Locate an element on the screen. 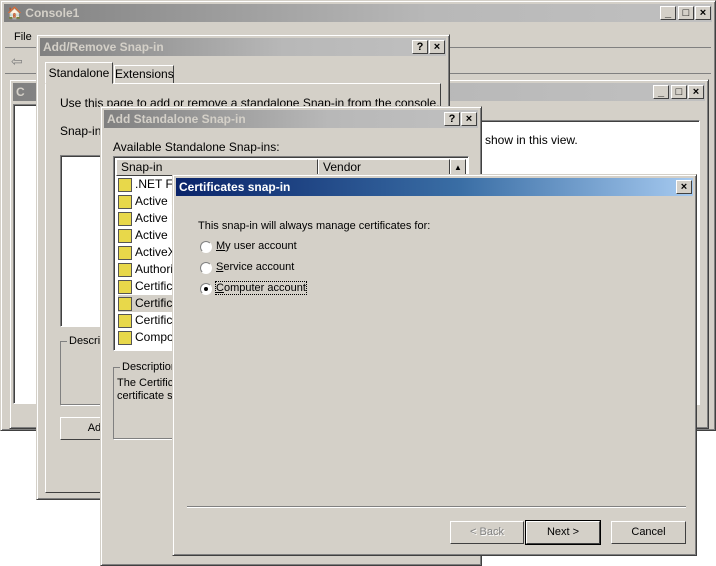 This screenshot has height=566, width=716. available-label: Available Standalone Snap-ins: is located at coordinates (196, 147).